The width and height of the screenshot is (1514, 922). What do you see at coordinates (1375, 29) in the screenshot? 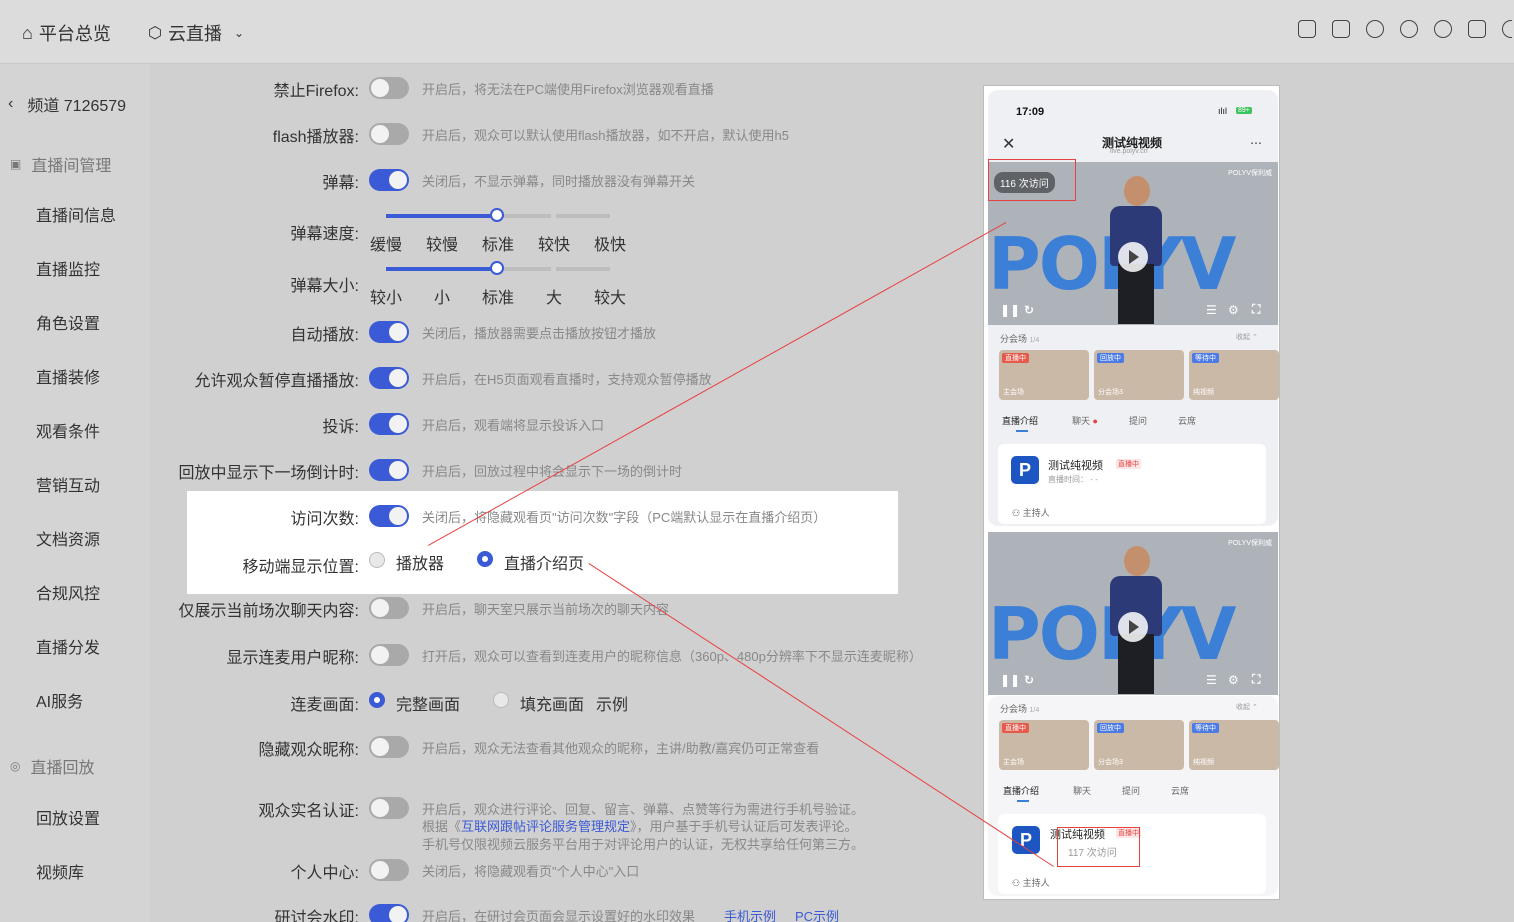
I see `bell-icon` at bounding box center [1375, 29].